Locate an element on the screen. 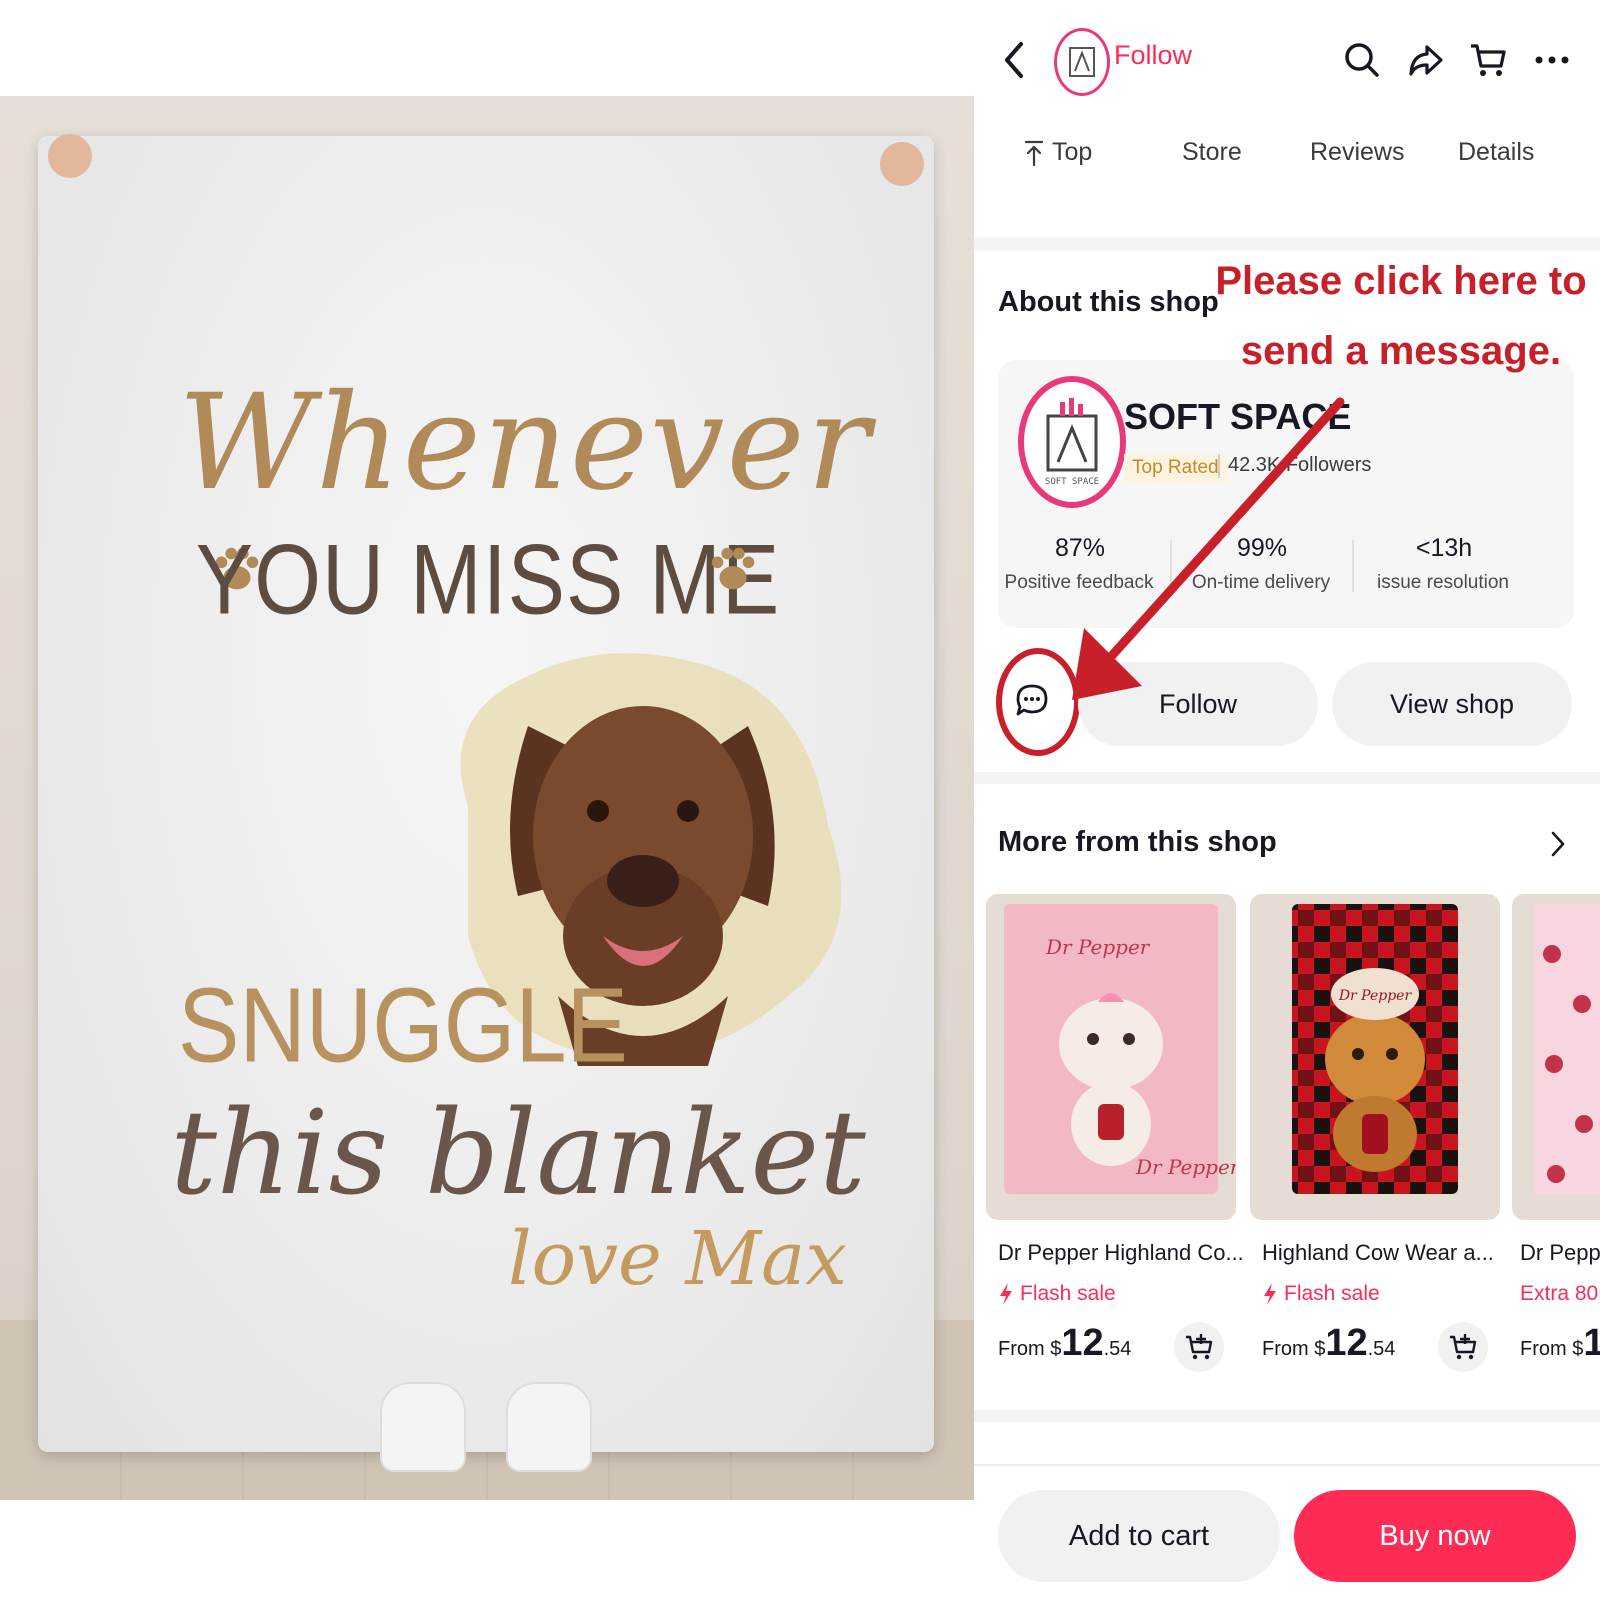 Image resolution: width=1600 pixels, height=1602 pixels. product-image: Dr Pepper Dr Pepper is located at coordinates (1111, 1057).